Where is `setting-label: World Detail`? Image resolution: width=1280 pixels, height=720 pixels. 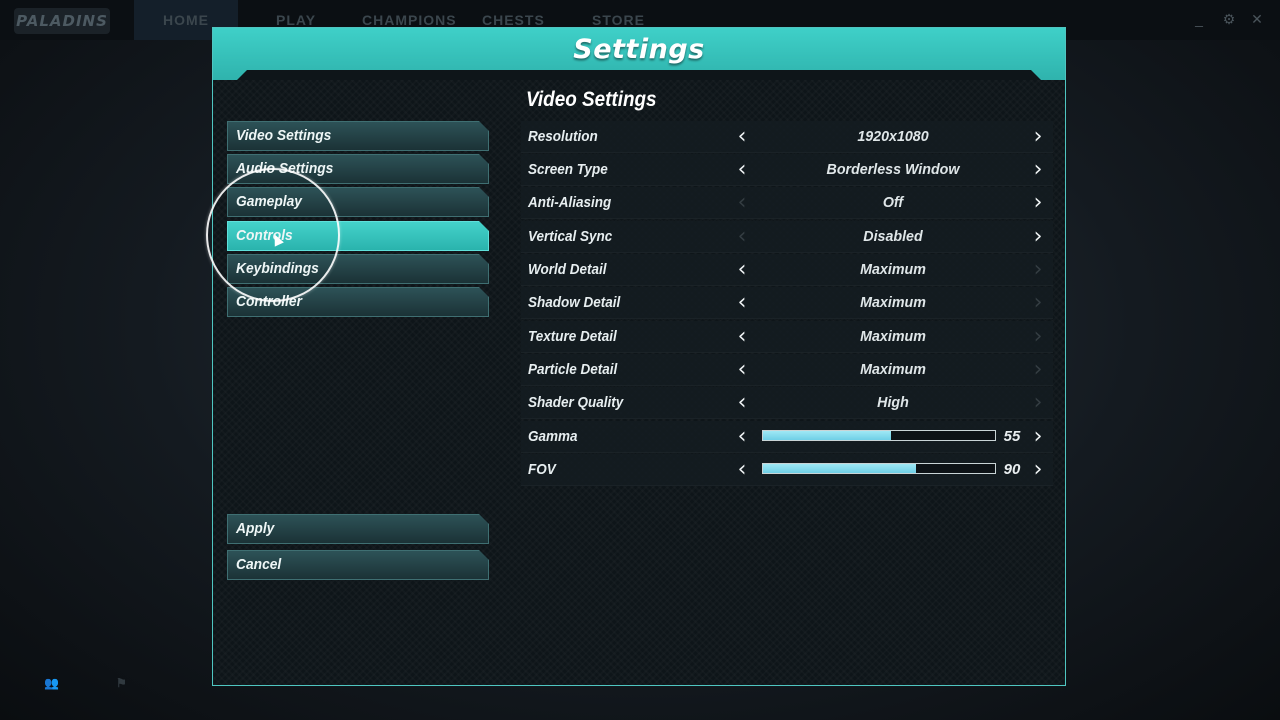
setting-label: World Detail is located at coordinates (567, 269).